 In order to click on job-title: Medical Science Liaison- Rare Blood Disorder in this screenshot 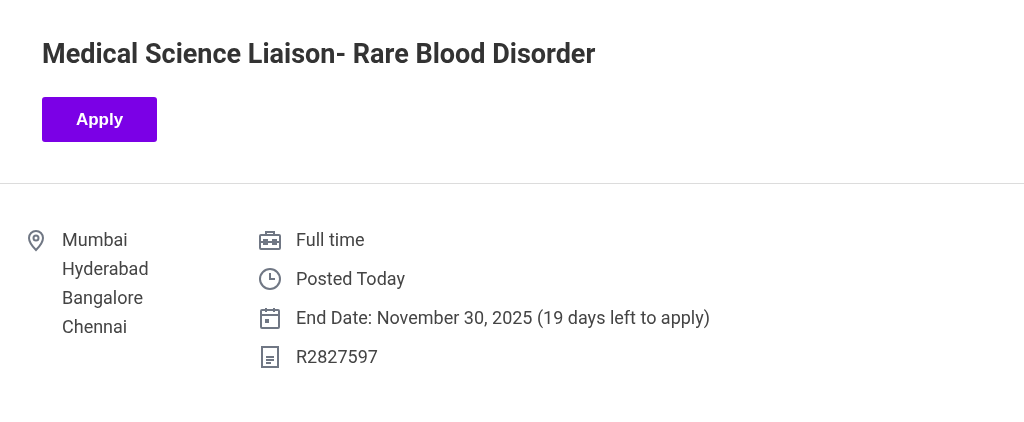, I will do `click(319, 54)`.